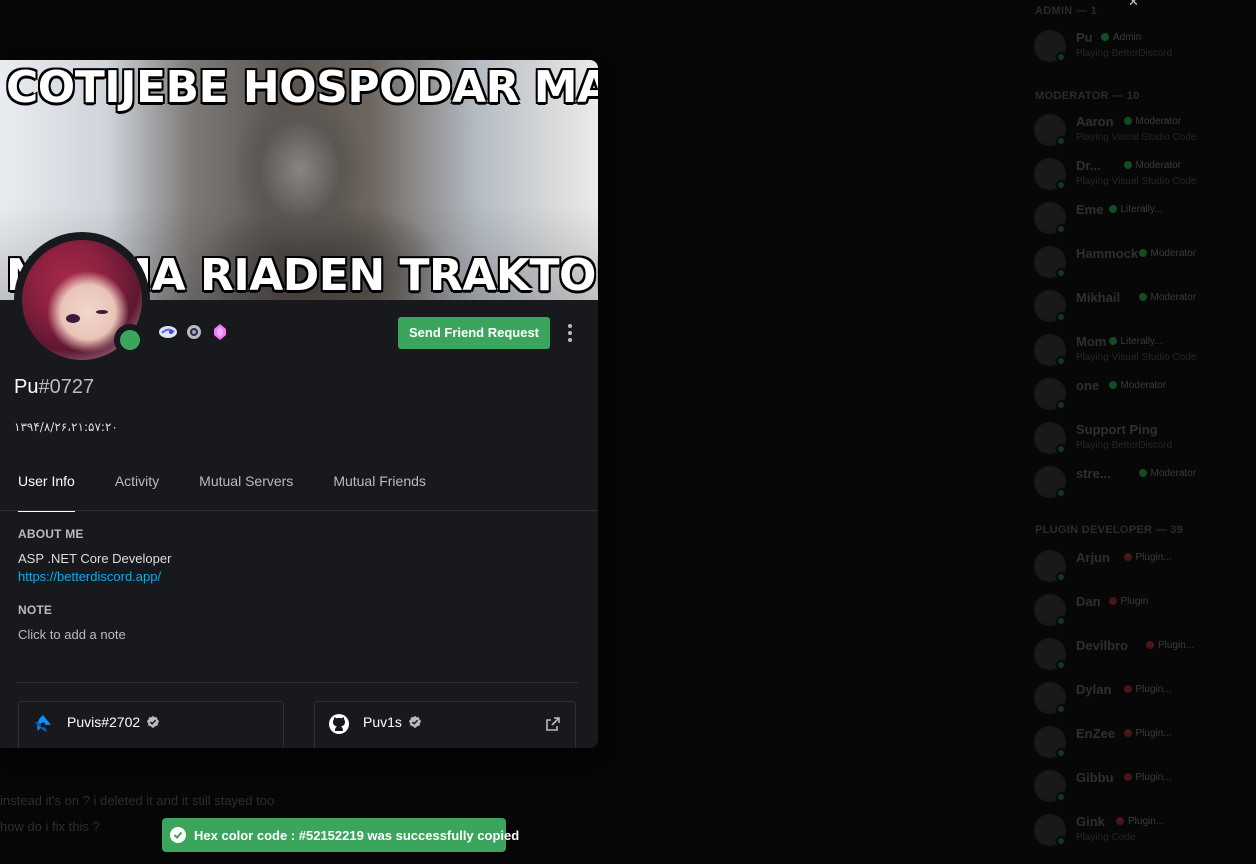  Describe the element at coordinates (1090, 209) in the screenshot. I see `member-name: Eme` at that location.